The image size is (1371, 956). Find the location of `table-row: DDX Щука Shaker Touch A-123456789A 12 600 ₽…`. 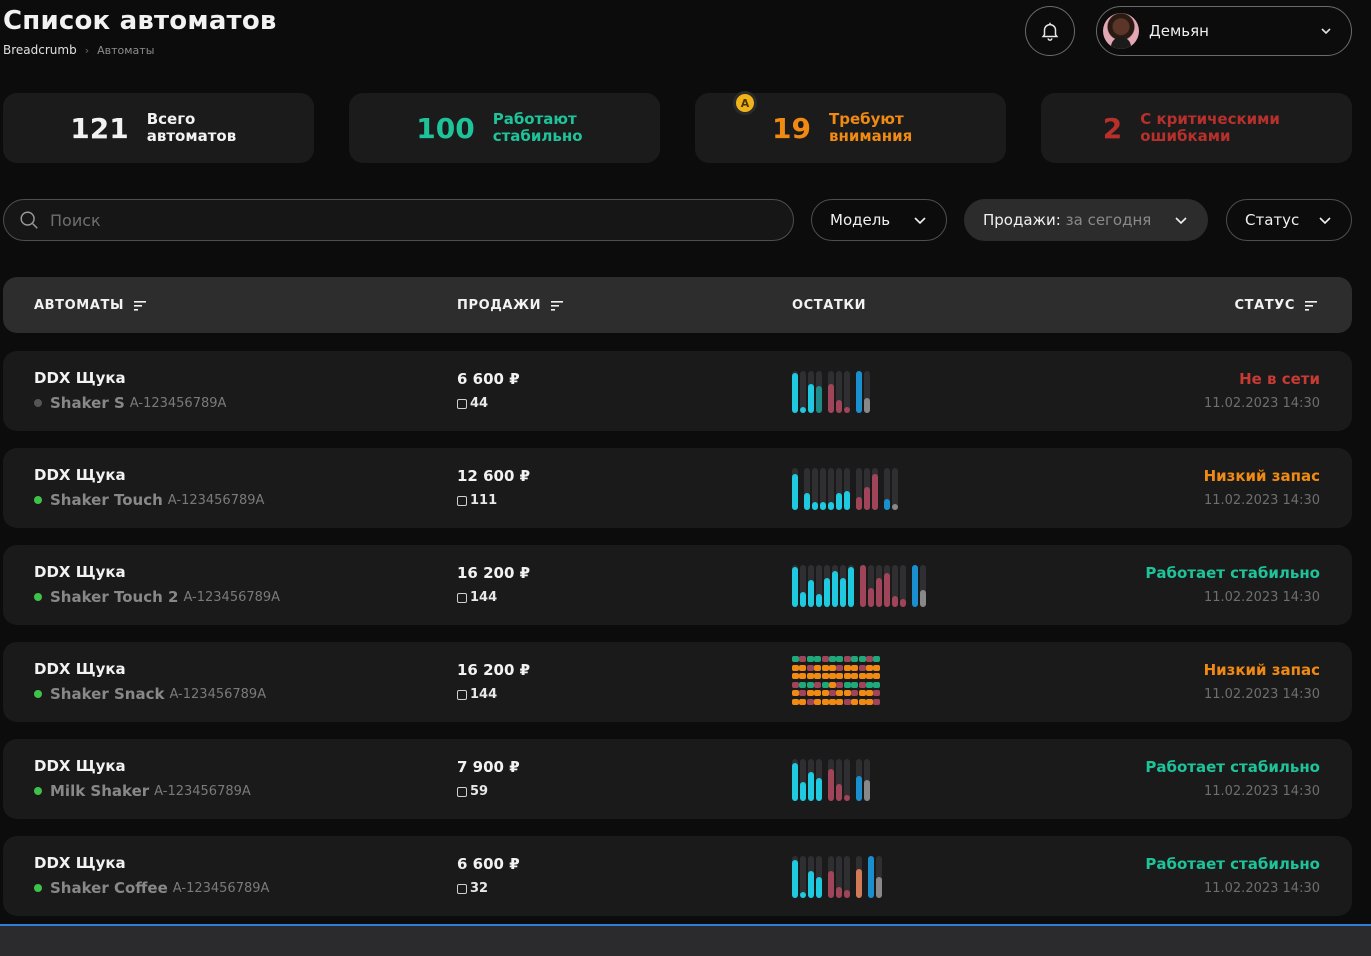

table-row: DDX Щука Shaker Touch A-123456789A 12 600 ₽… is located at coordinates (677, 488).